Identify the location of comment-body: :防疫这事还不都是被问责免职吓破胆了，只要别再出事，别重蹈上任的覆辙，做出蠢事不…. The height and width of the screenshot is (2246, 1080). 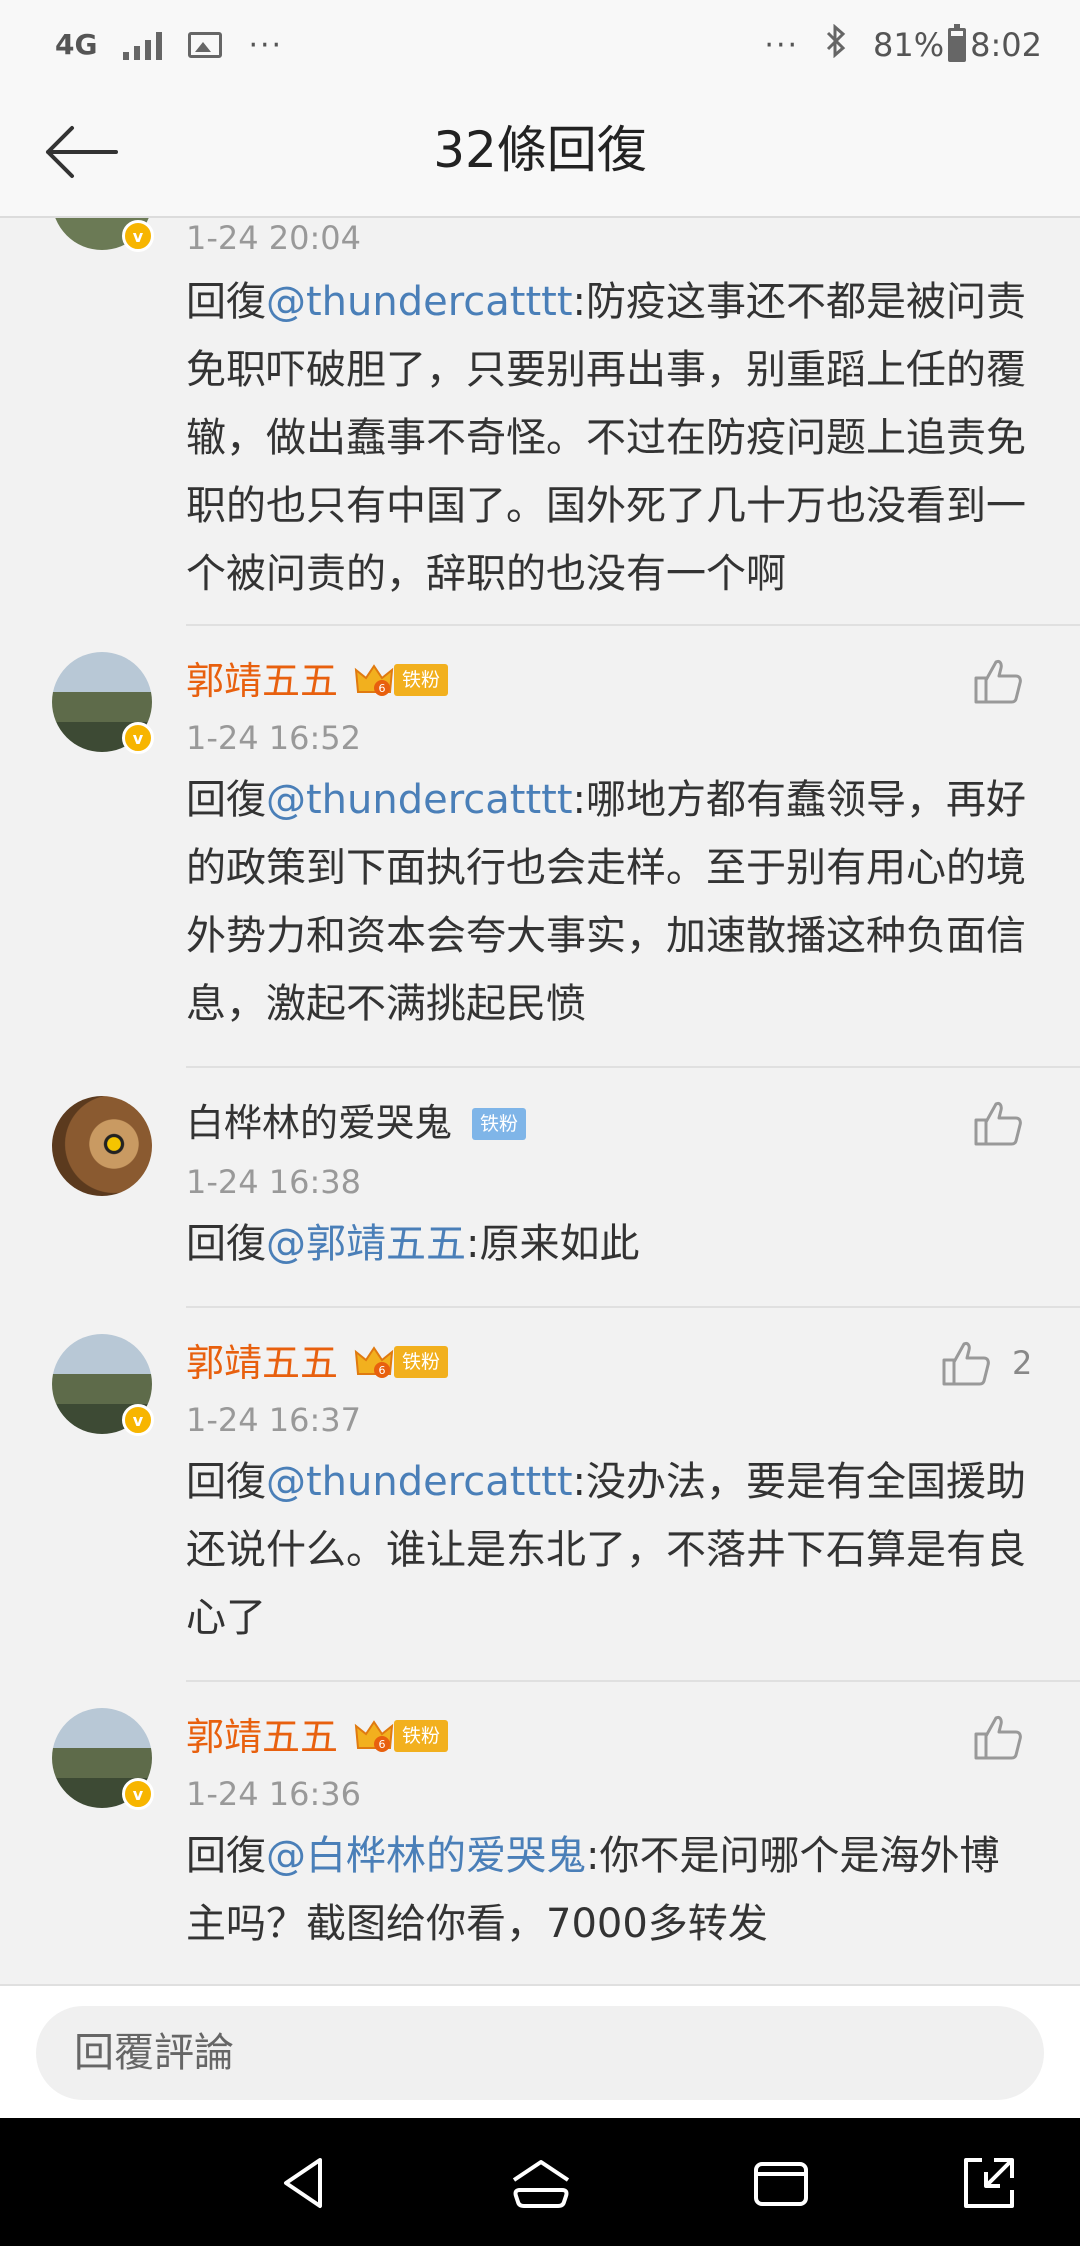
(606, 438).